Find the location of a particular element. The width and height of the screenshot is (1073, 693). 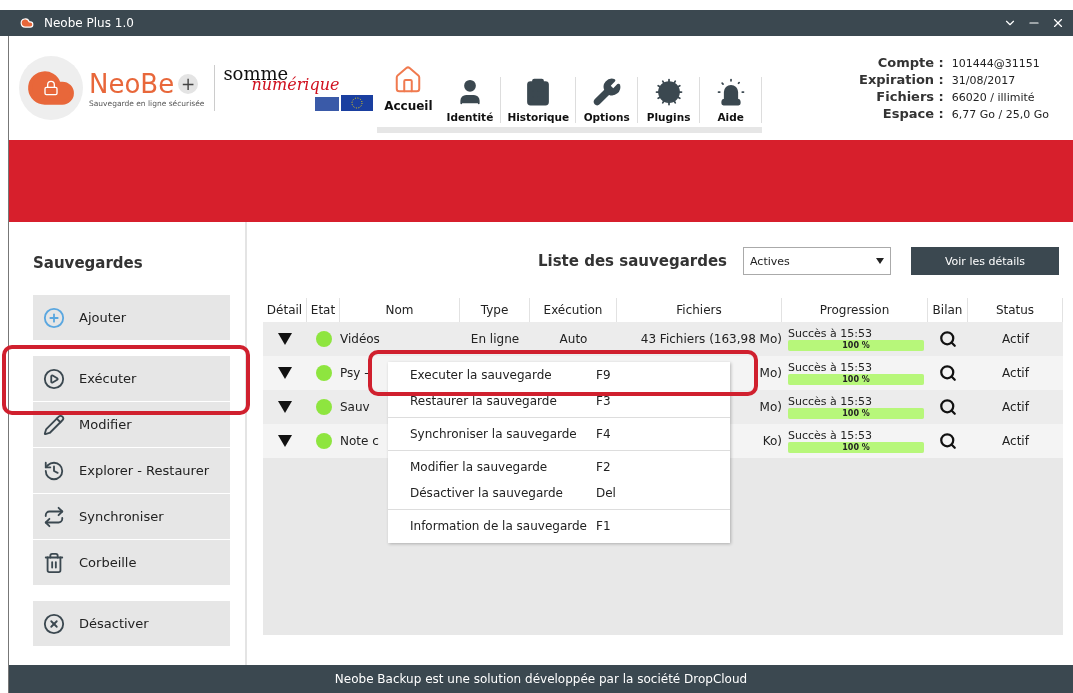

nav-tab: Plugins is located at coordinates (669, 100).